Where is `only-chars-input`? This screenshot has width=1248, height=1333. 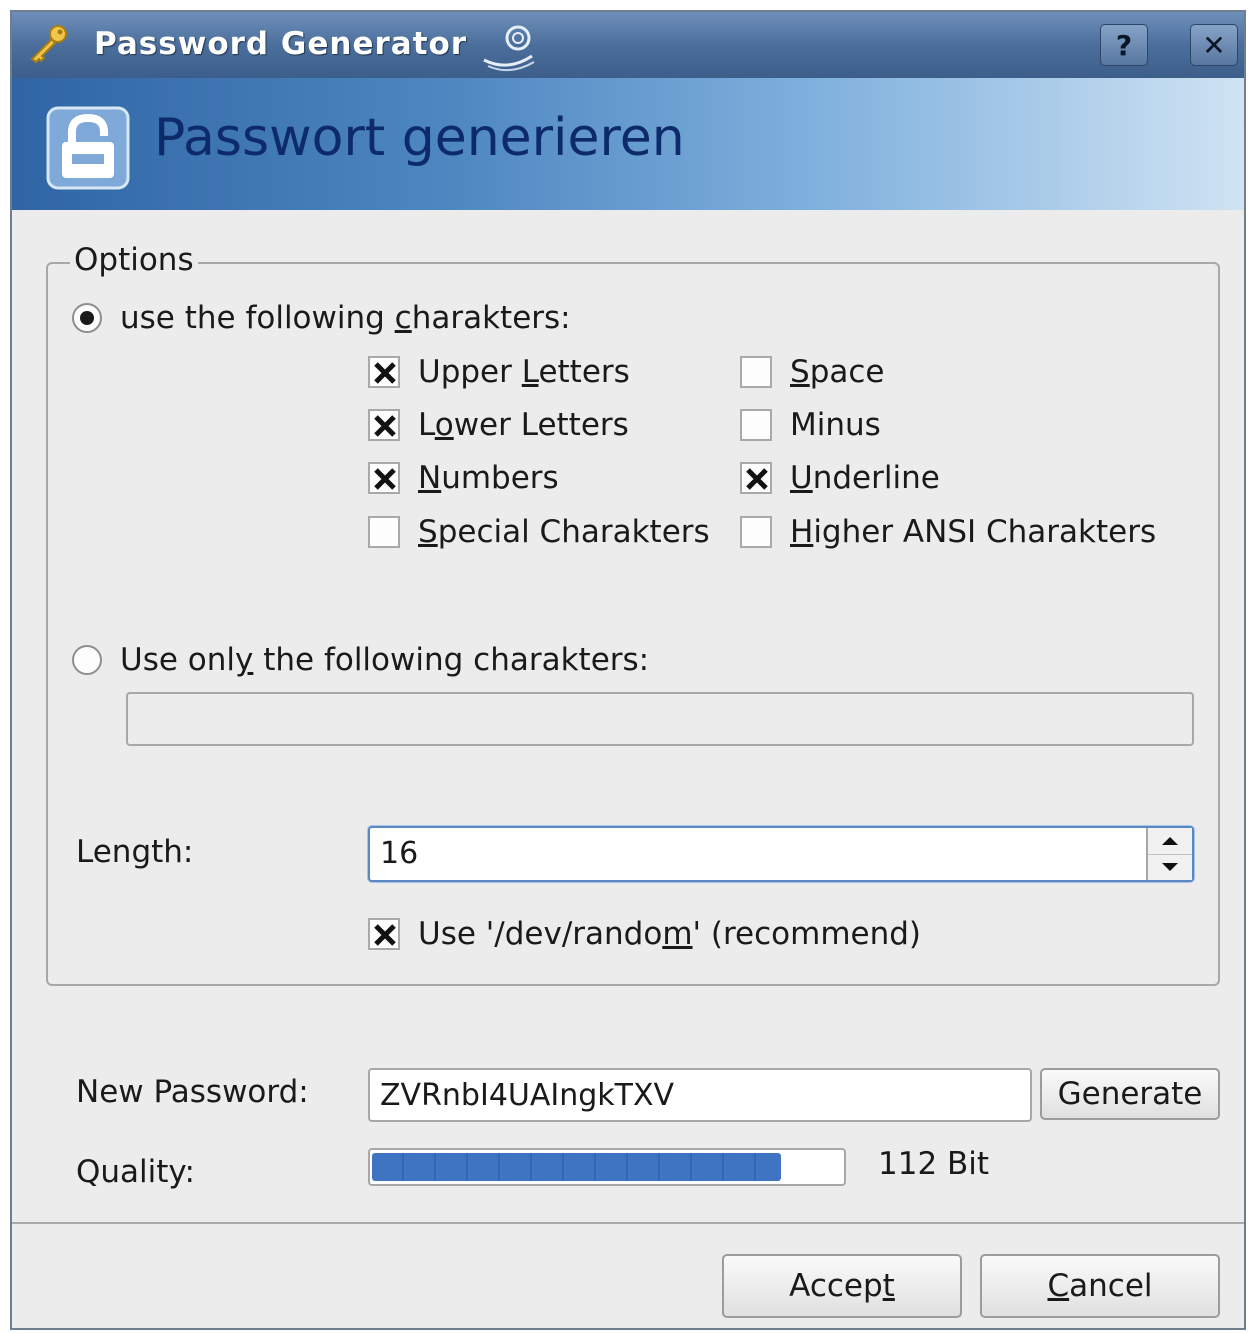
only-chars-input is located at coordinates (660, 719).